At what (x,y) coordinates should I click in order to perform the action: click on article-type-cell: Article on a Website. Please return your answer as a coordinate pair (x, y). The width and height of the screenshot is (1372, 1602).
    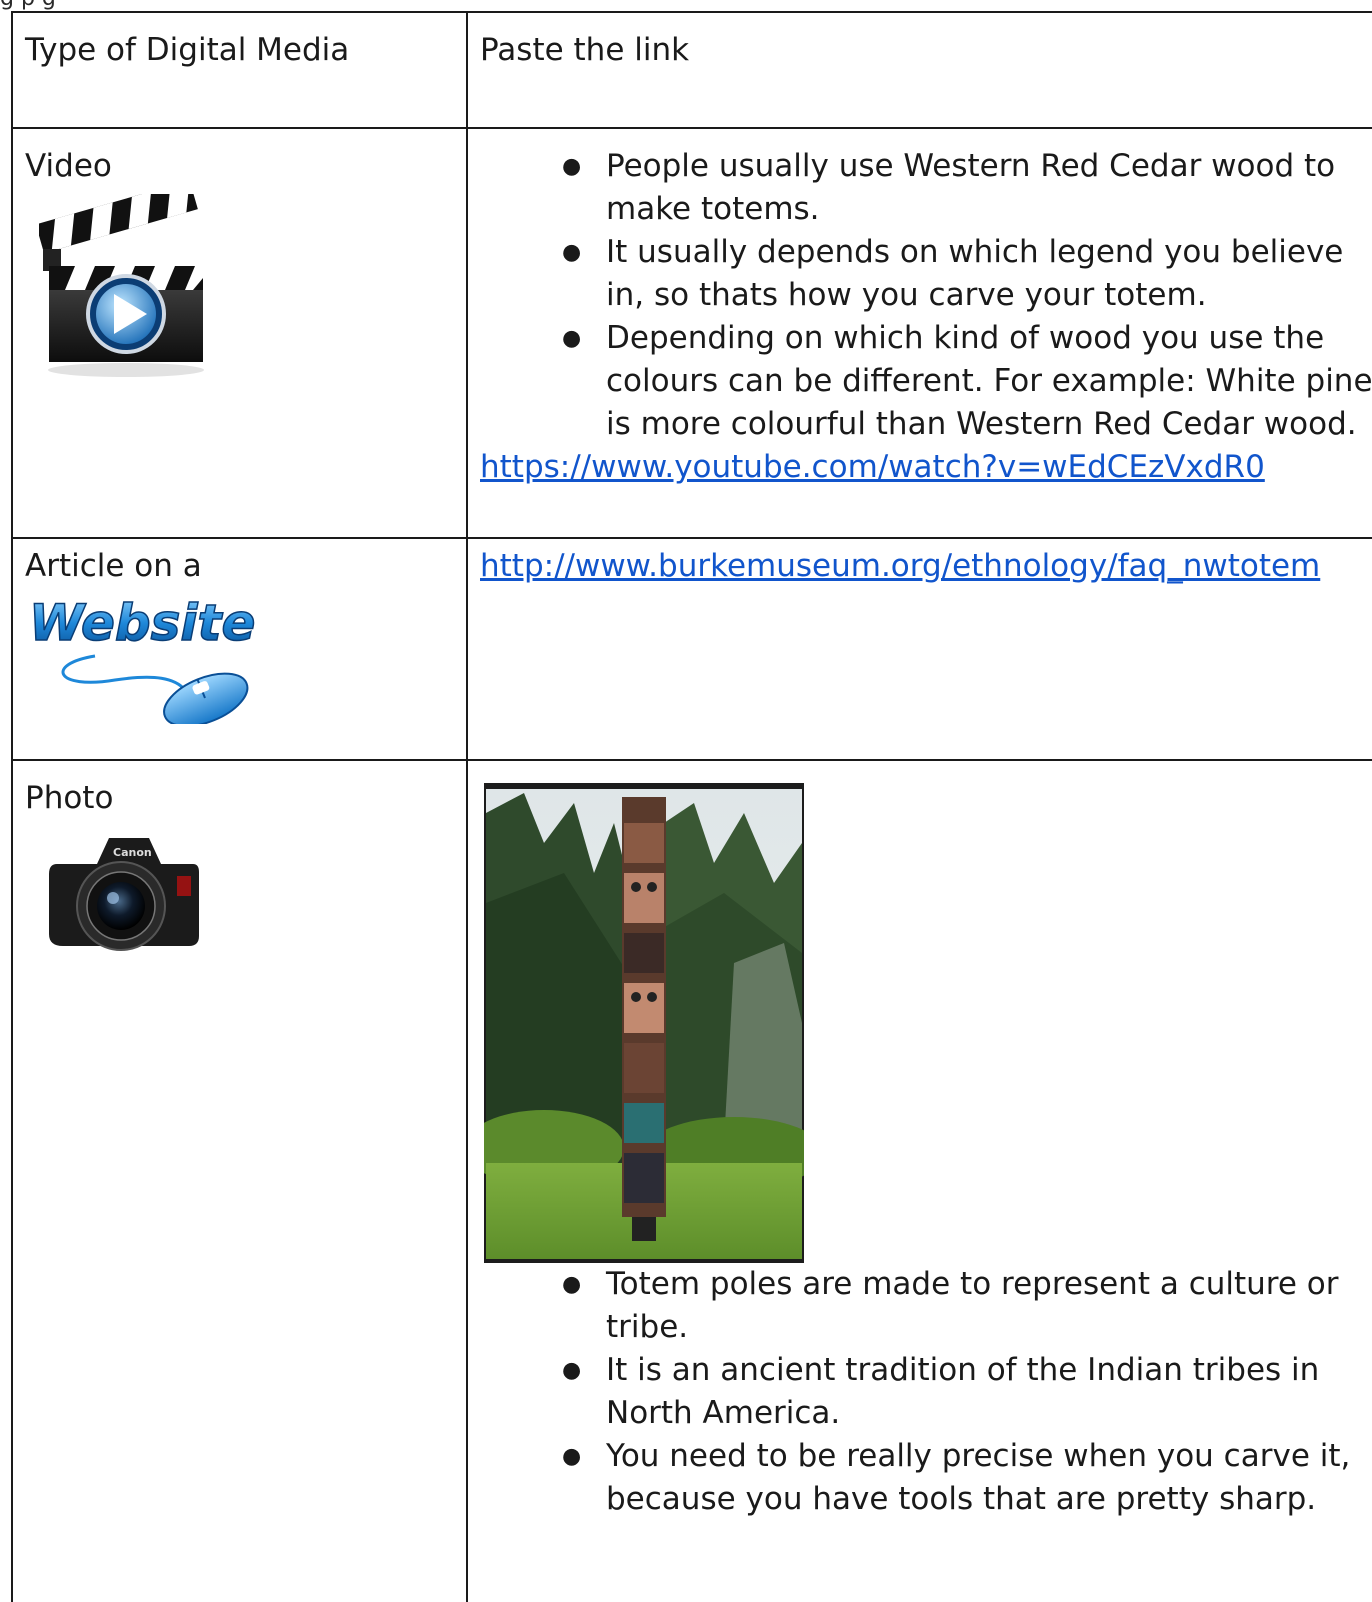
    Looking at the image, I should click on (239, 649).